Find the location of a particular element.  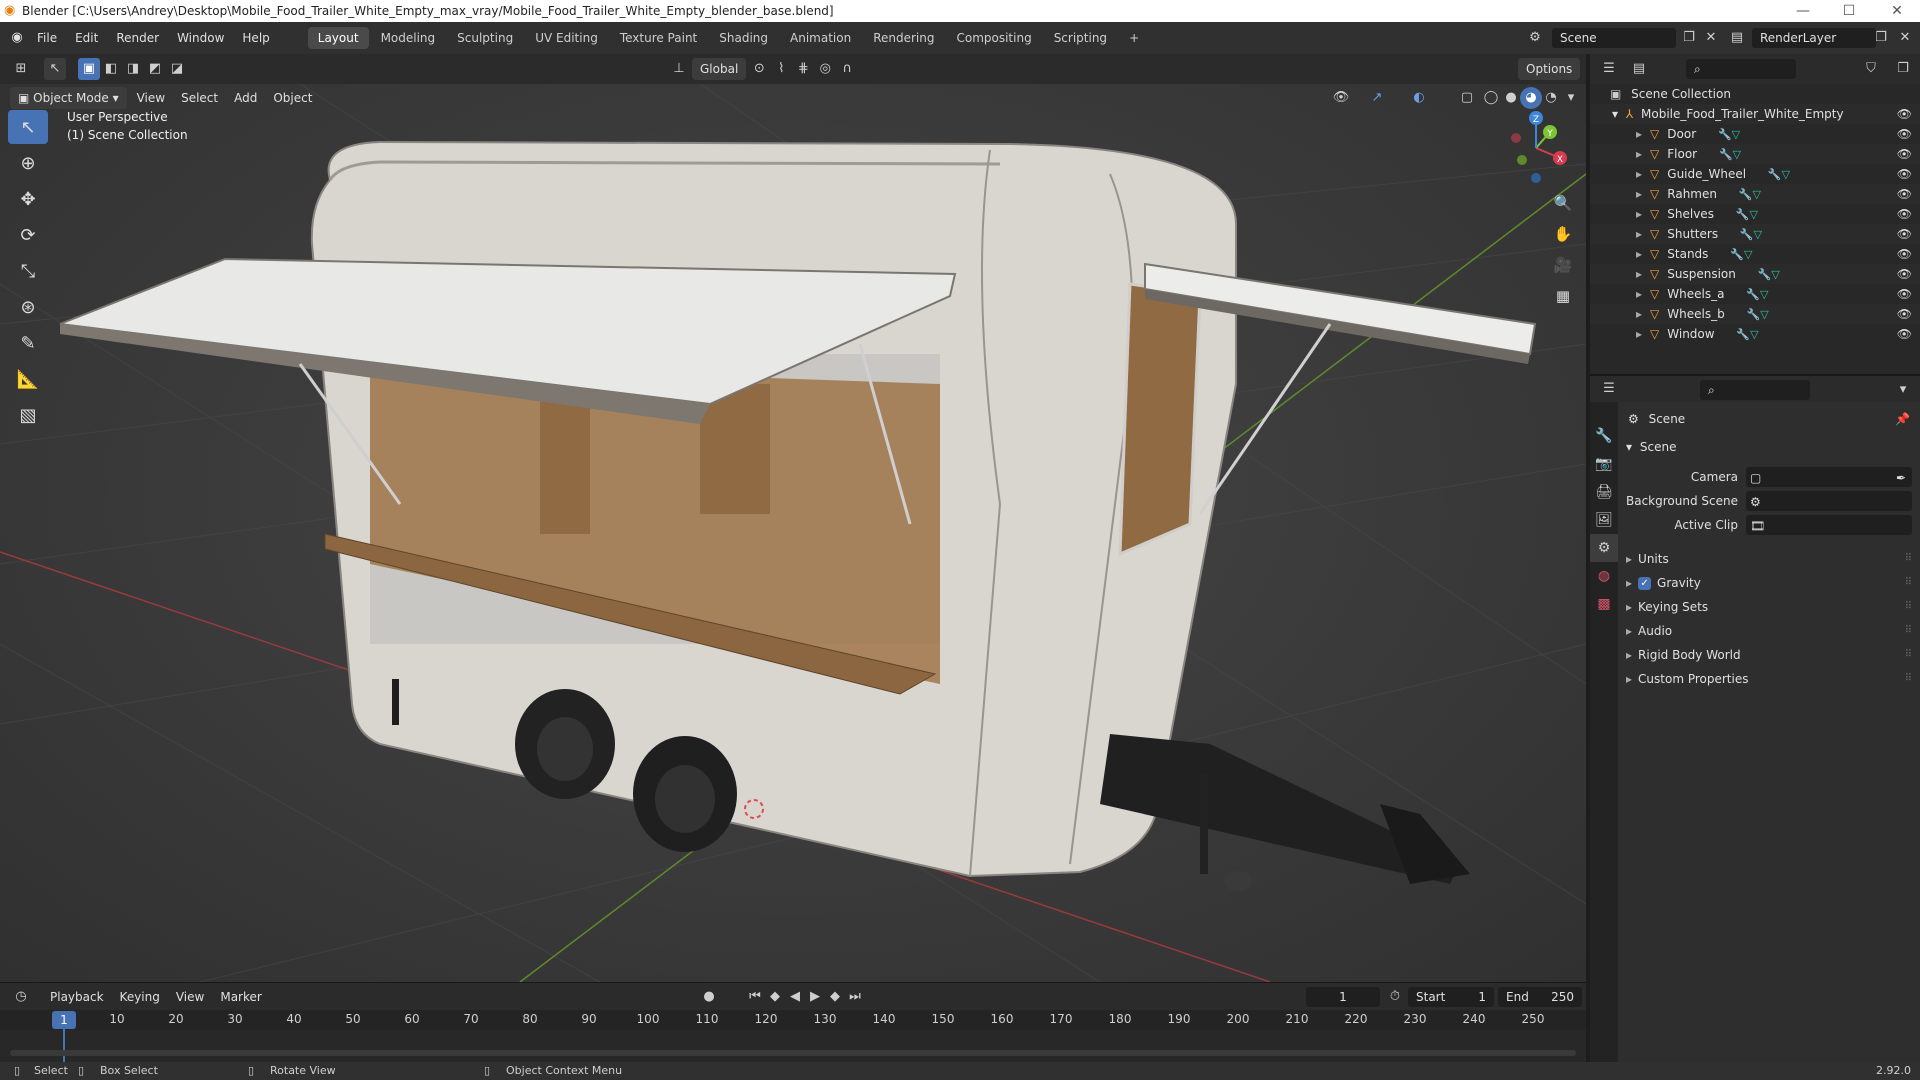

maximize-button: ☐ is located at coordinates (1849, 11).